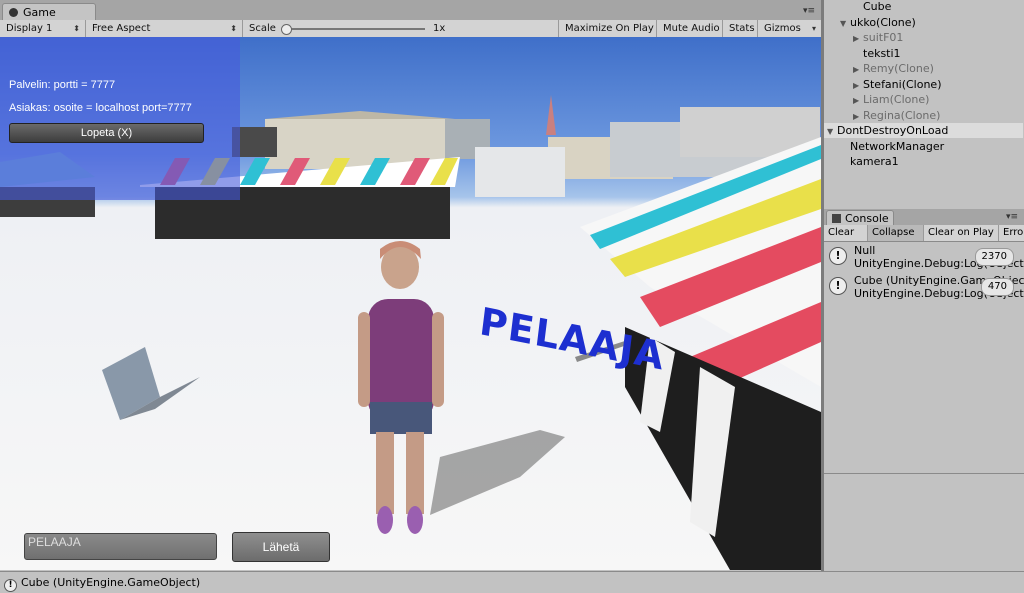 The image size is (1024, 593). I want to click on mute-audio-button: Mute Audio, so click(690, 28).